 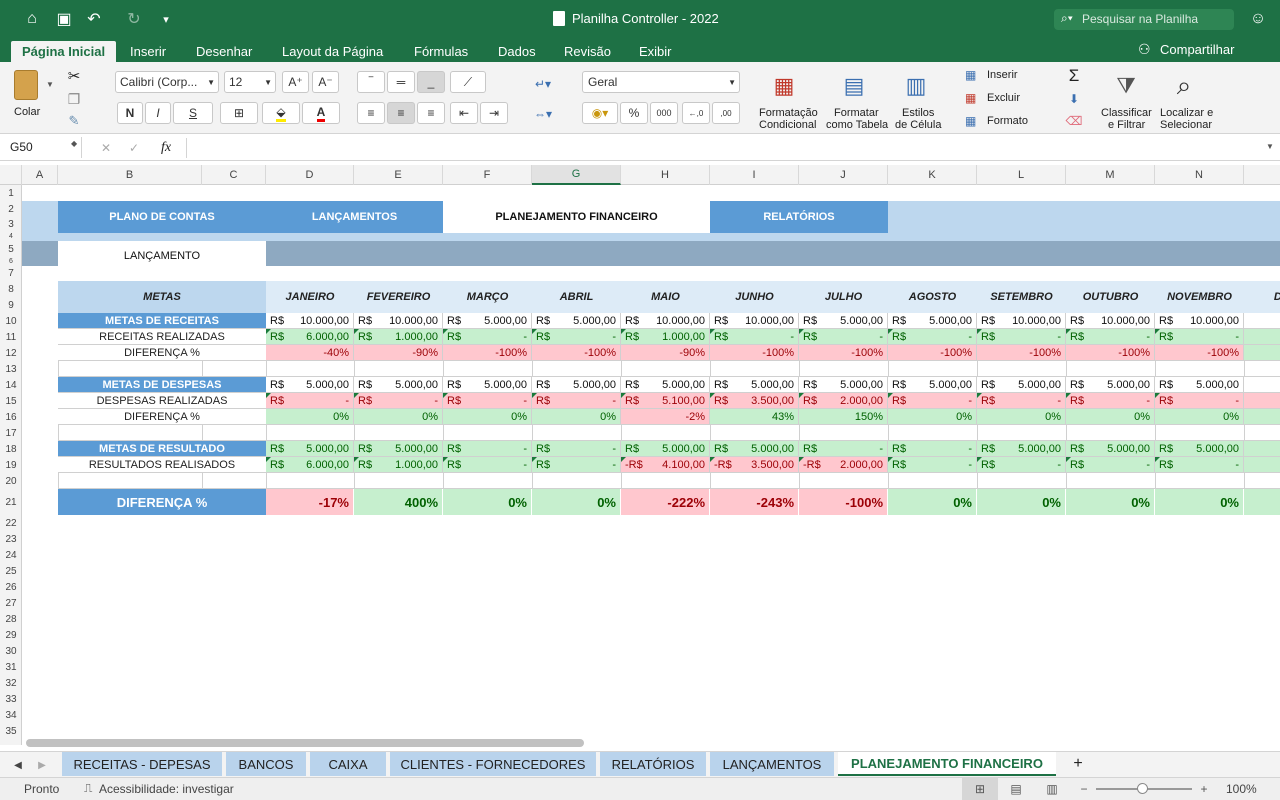 What do you see at coordinates (10, 651) in the screenshot?
I see `row-header: 30` at bounding box center [10, 651].